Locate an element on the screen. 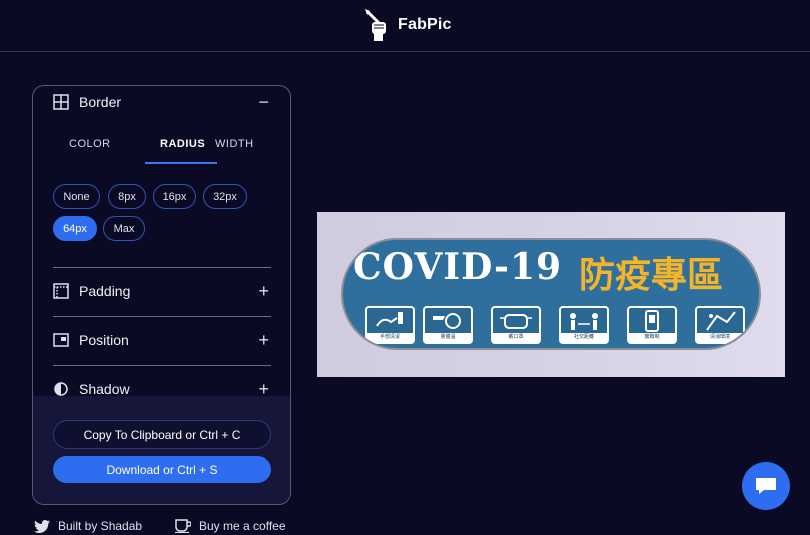 This screenshot has height=535, width=810. top-bar: FabPic is located at coordinates (405, 26).